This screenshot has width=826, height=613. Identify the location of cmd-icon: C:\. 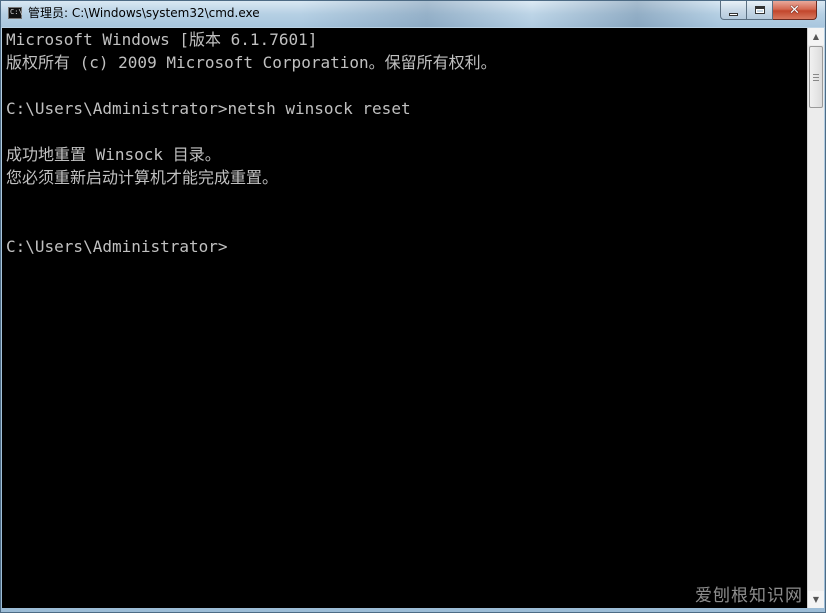
(15, 13).